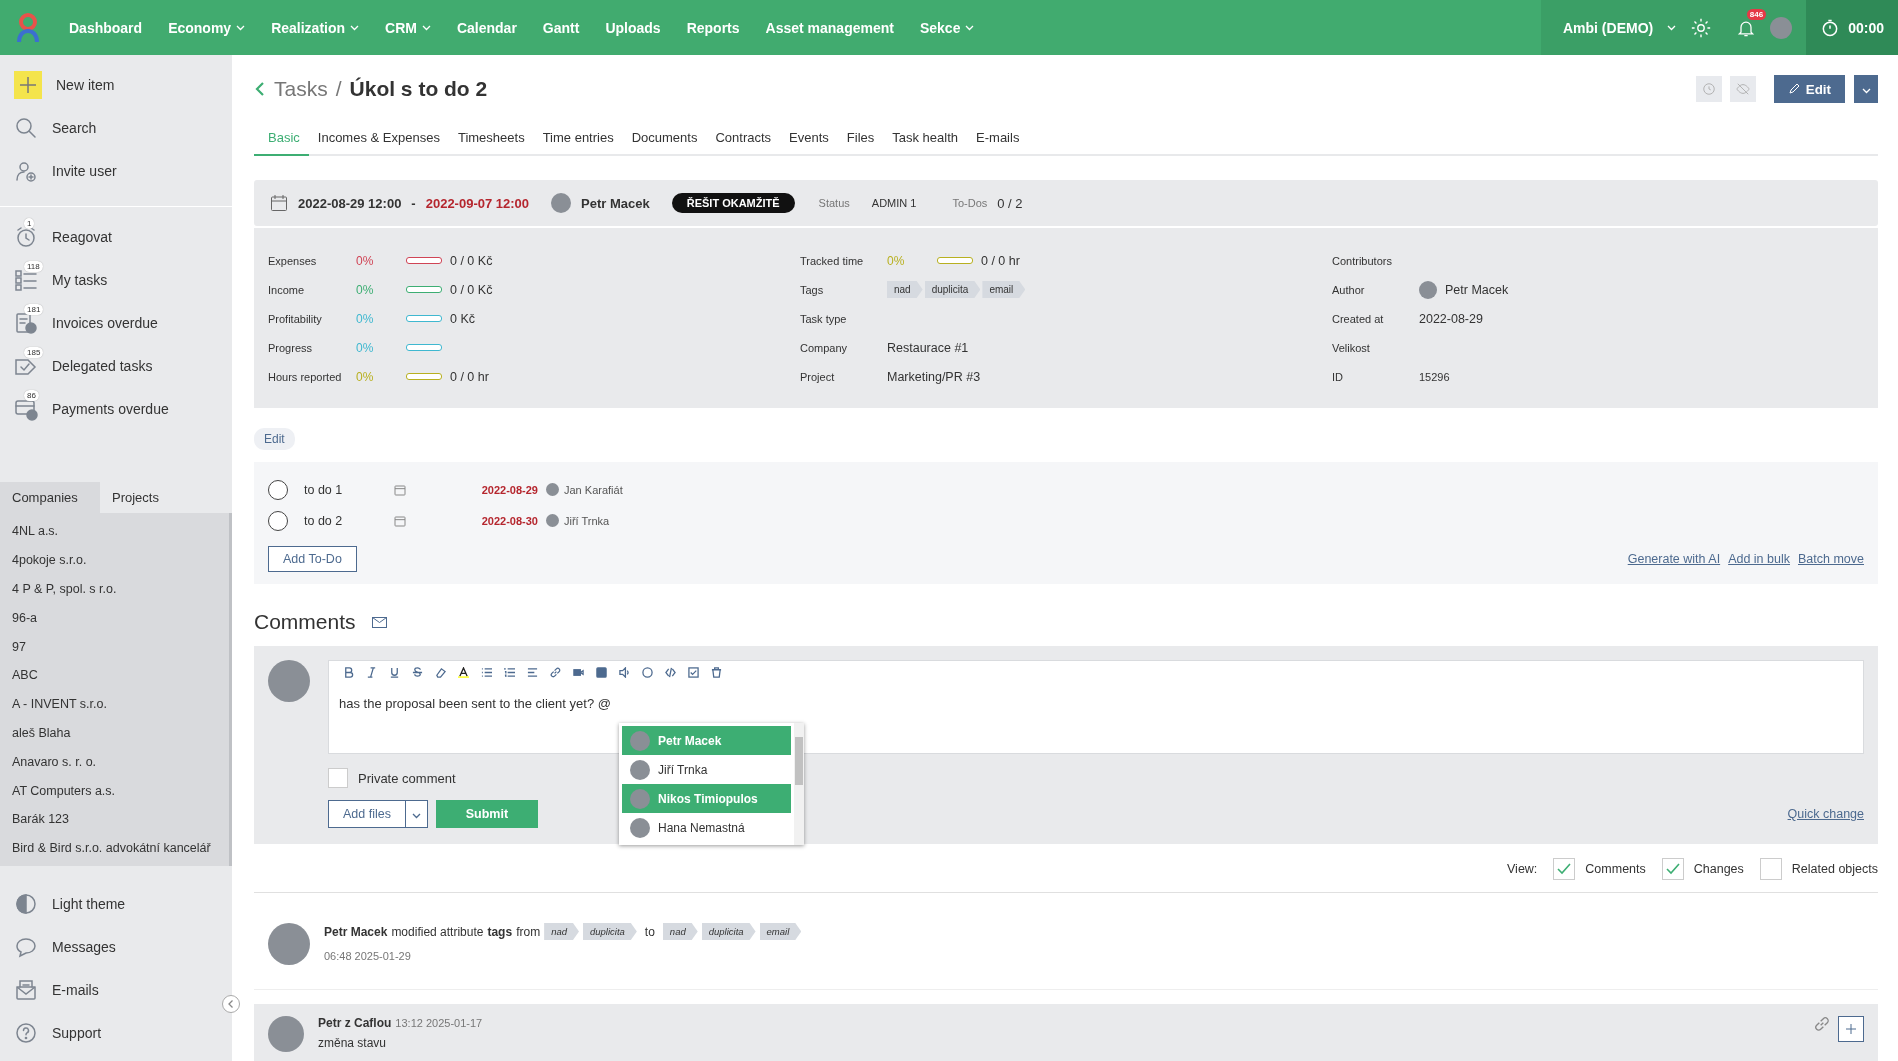 This screenshot has height=1061, width=1898. I want to click on tab: Incomes & Expenses, so click(378, 139).